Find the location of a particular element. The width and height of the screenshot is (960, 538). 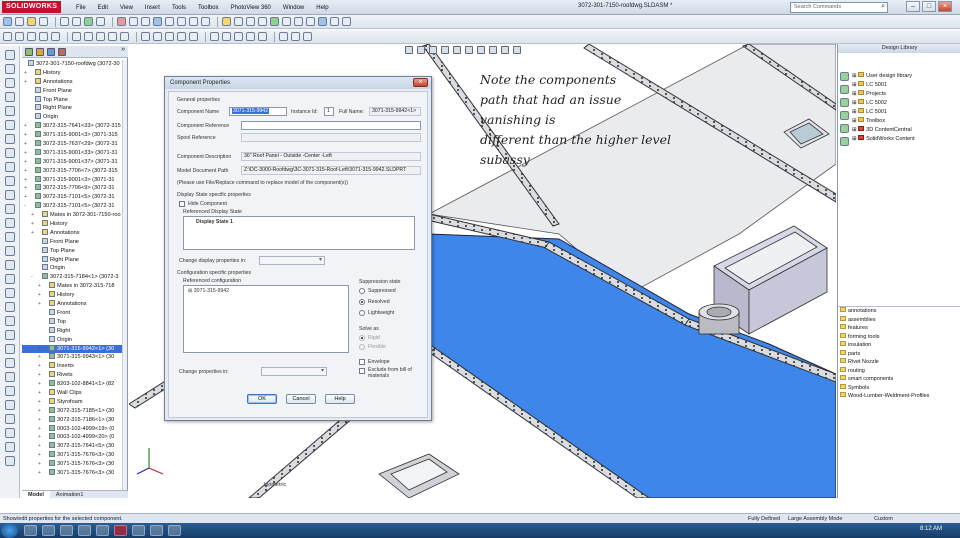

mate-icon is located at coordinates (145, 21).